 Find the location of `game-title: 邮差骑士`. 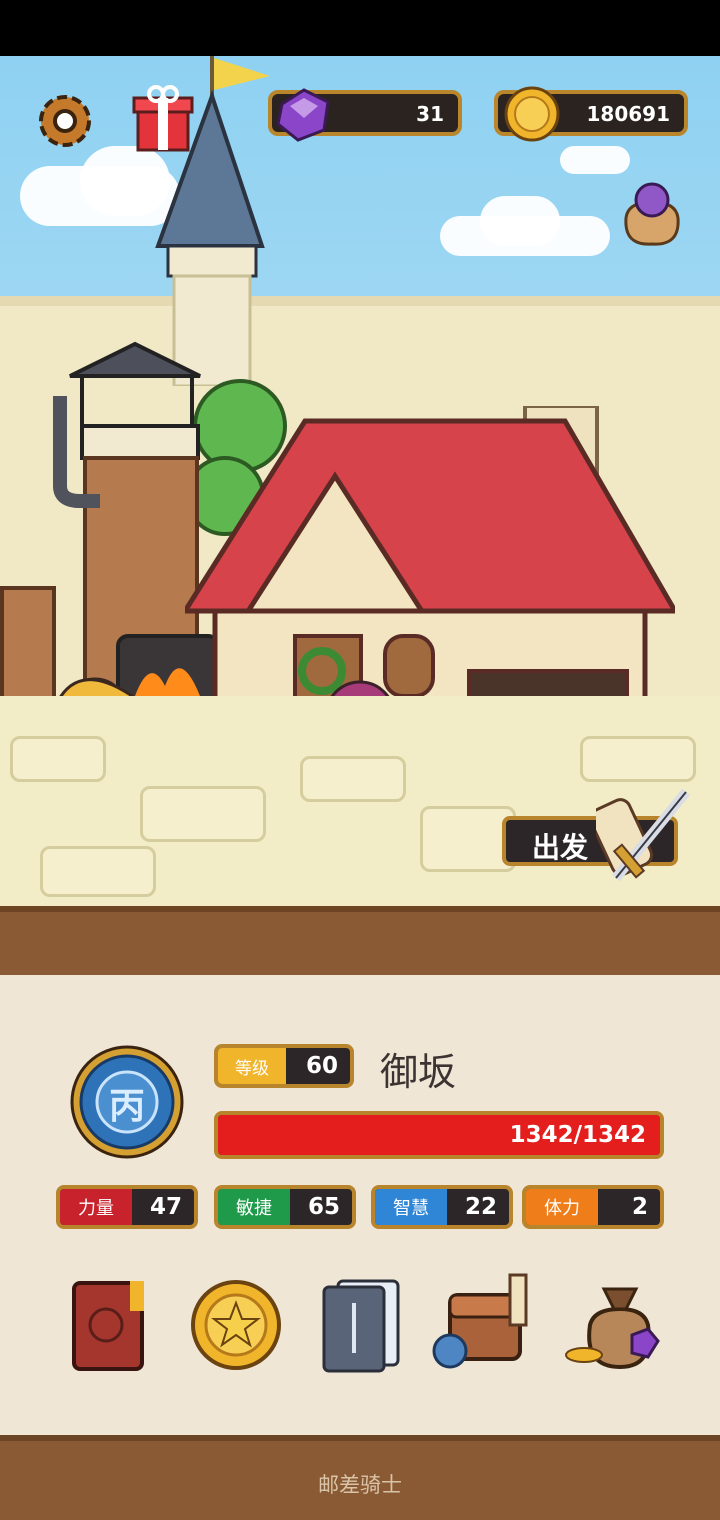

game-title: 邮差骑士 is located at coordinates (360, 1485).